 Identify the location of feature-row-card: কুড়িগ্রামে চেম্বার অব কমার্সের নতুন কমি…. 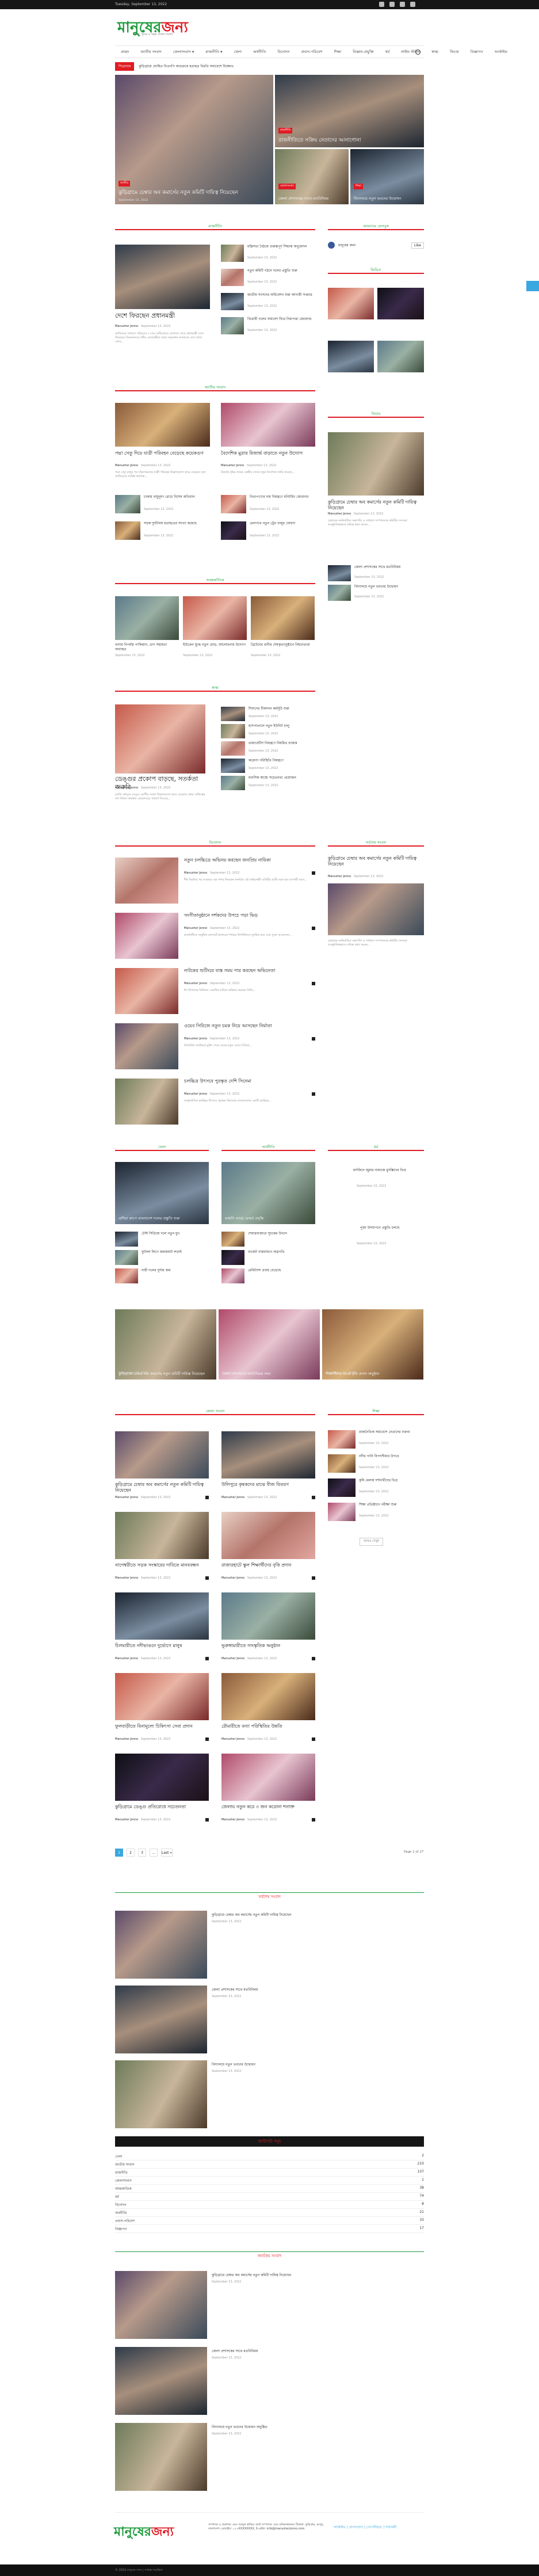
(165, 1344).